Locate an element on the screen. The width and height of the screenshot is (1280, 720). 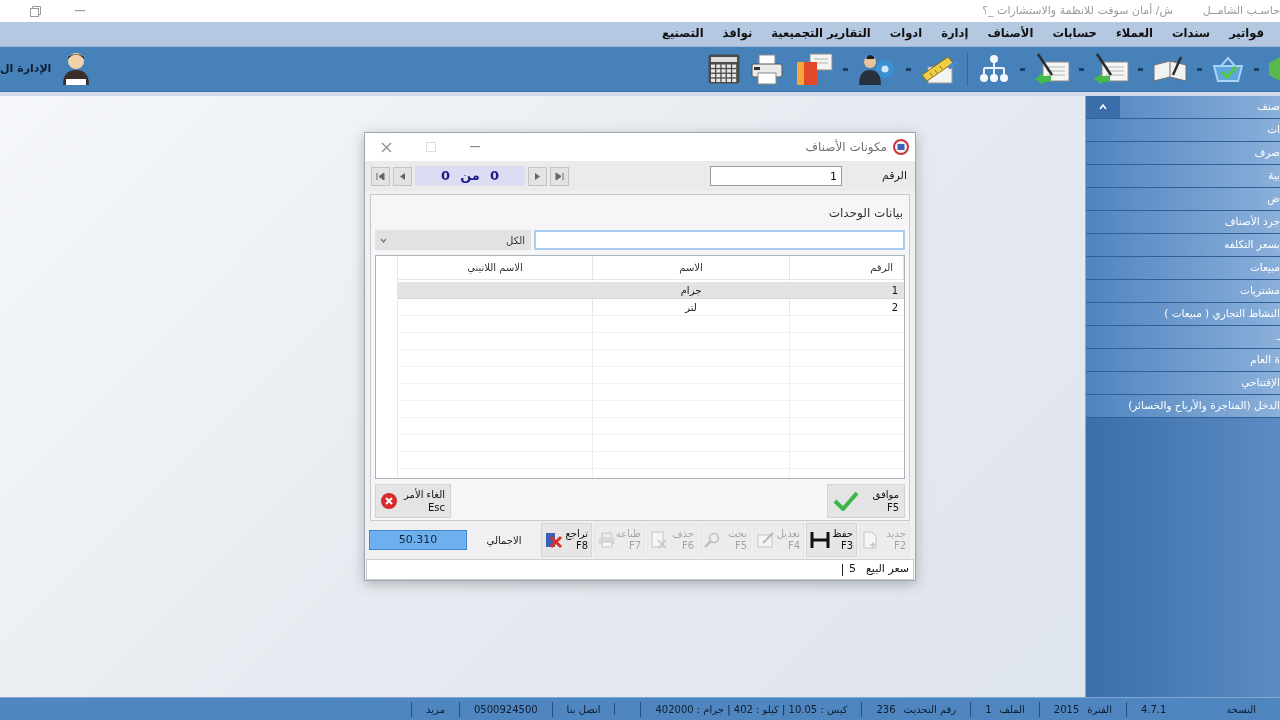
section-title: بيانات الوحدات is located at coordinates (865, 213).